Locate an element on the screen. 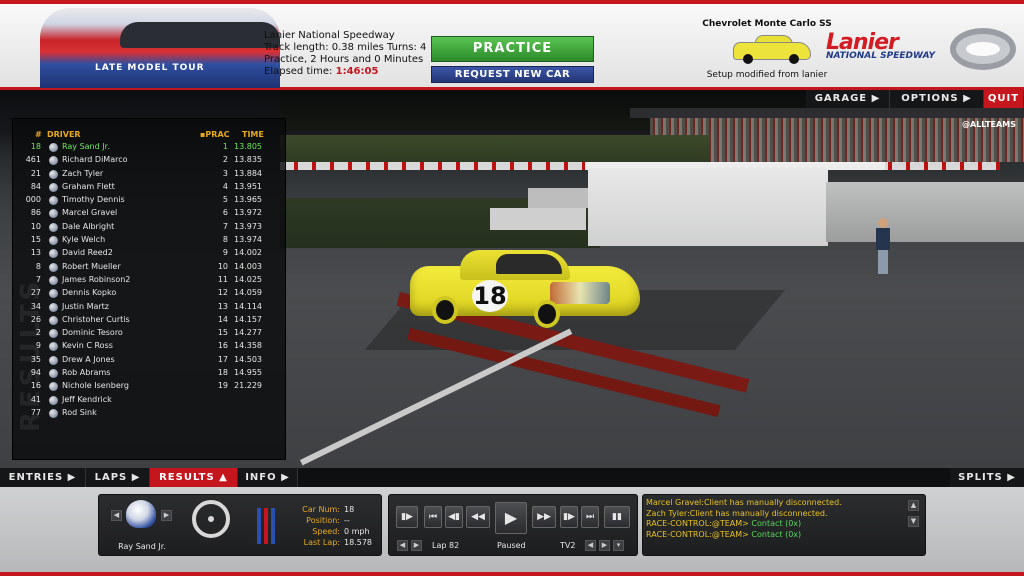 The image size is (1024, 576). table-row: 26 Christoher Curtis 14 14.157 is located at coordinates (149, 320).